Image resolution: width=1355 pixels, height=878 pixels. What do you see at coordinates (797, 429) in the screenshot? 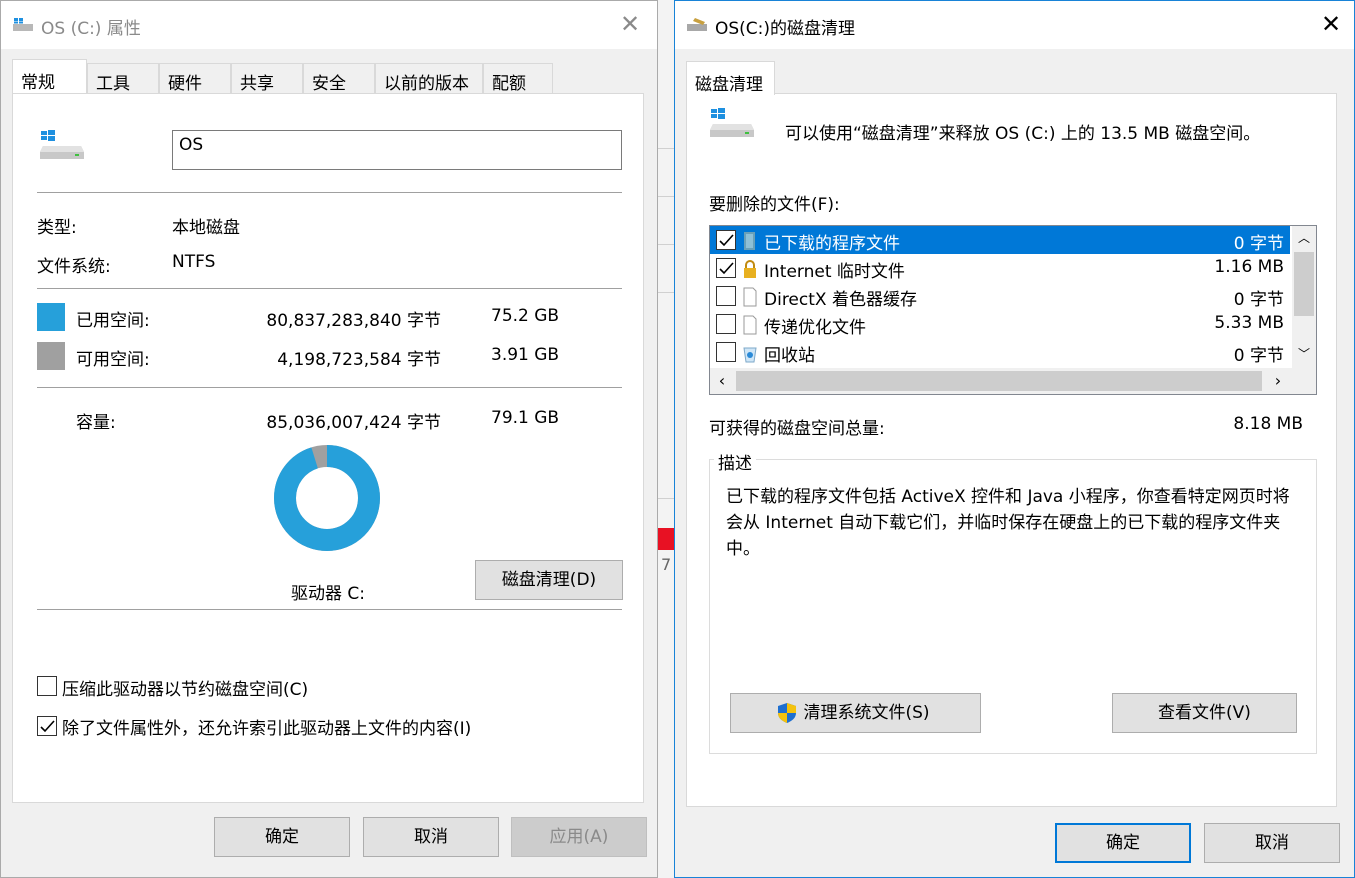
I see `total-space-label: 可获得的磁盘空间总量:` at bounding box center [797, 429].